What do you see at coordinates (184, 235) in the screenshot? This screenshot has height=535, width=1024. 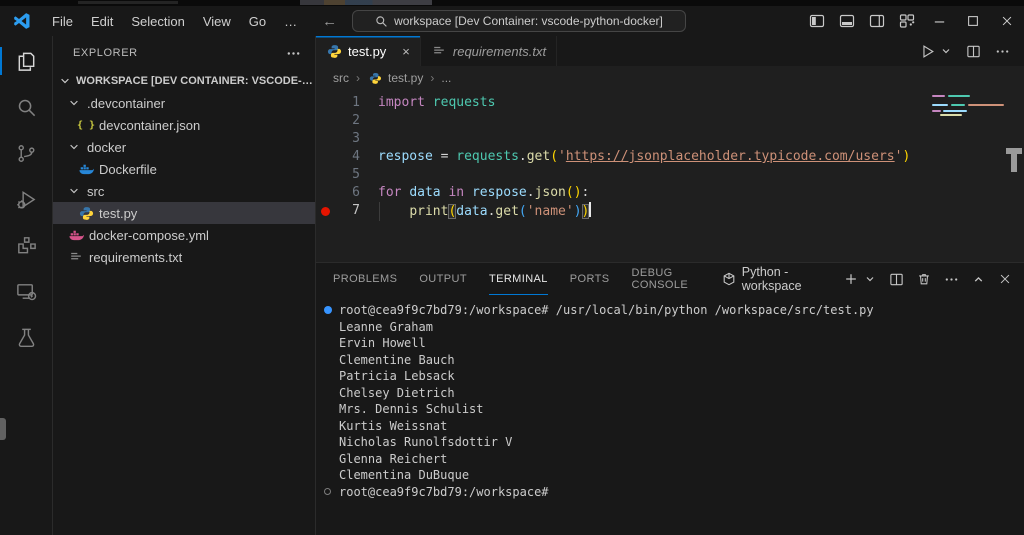 I see `tree-item-docker-compose-yml: docker-compose.yml` at bounding box center [184, 235].